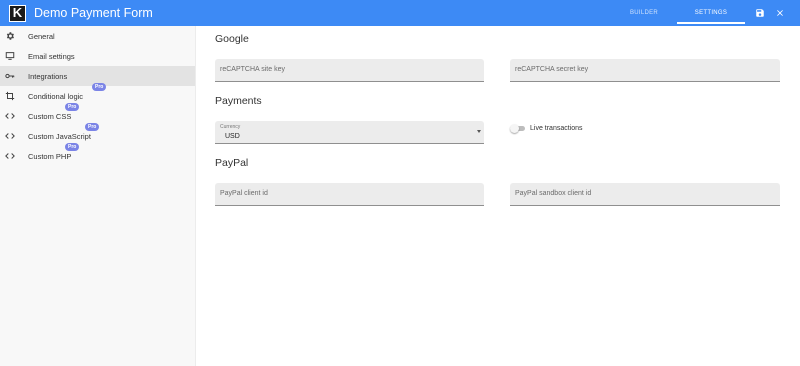 Image resolution: width=800 pixels, height=366 pixels. Describe the element at coordinates (48, 76) in the screenshot. I see `sidebar-item-label: Integrations` at that location.